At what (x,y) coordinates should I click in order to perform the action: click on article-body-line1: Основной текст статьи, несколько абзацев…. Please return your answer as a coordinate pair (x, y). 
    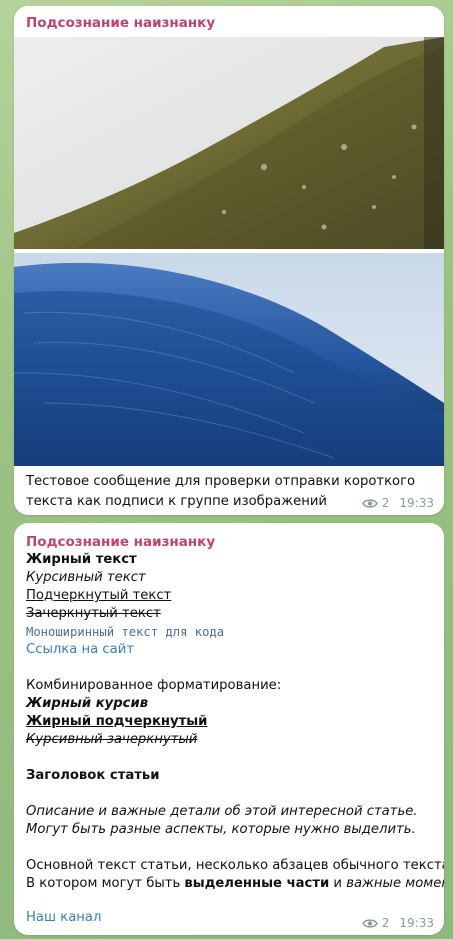
    Looking at the image, I should click on (235, 865).